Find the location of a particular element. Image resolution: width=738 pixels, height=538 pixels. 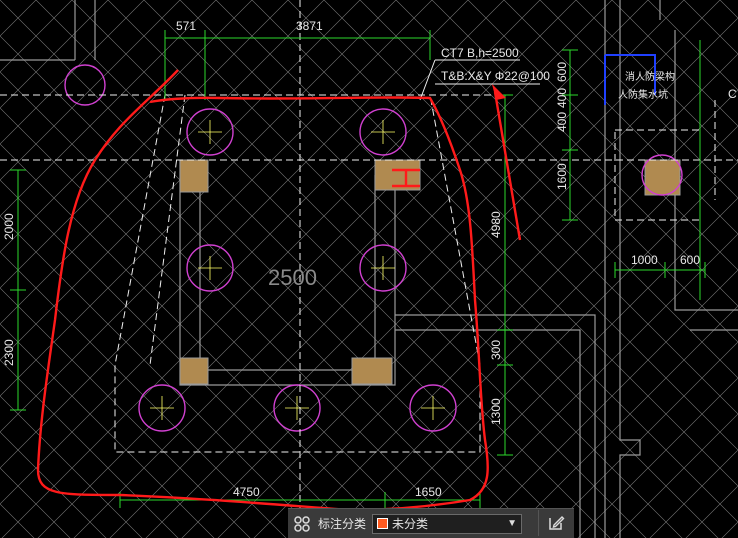

cap-label: 2500 is located at coordinates (292, 277).